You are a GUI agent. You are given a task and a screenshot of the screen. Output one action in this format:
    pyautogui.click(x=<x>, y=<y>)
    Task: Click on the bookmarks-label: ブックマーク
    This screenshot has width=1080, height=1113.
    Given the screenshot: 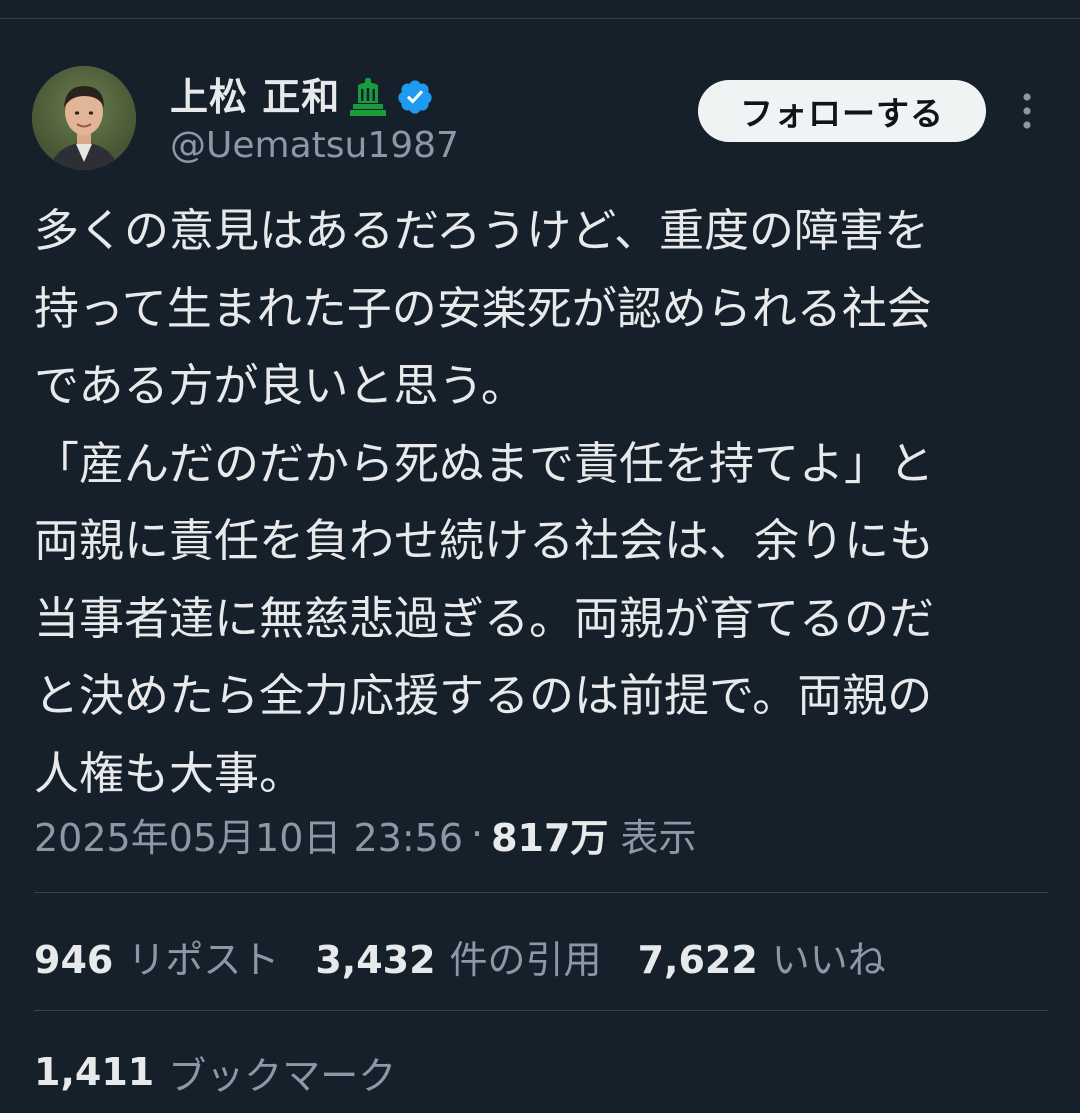 What is the action you would take?
    pyautogui.click(x=282, y=1075)
    